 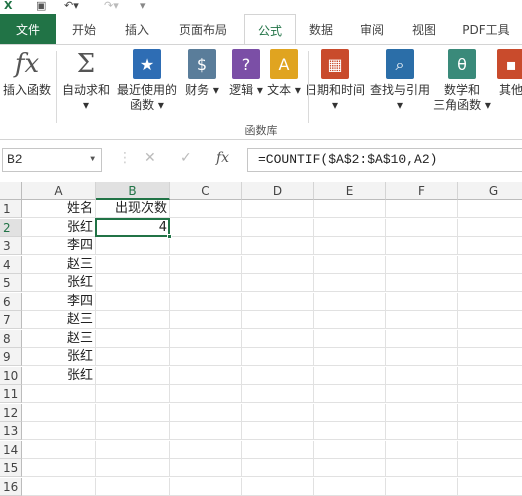 I want to click on cell-C11, so click(x=206, y=394).